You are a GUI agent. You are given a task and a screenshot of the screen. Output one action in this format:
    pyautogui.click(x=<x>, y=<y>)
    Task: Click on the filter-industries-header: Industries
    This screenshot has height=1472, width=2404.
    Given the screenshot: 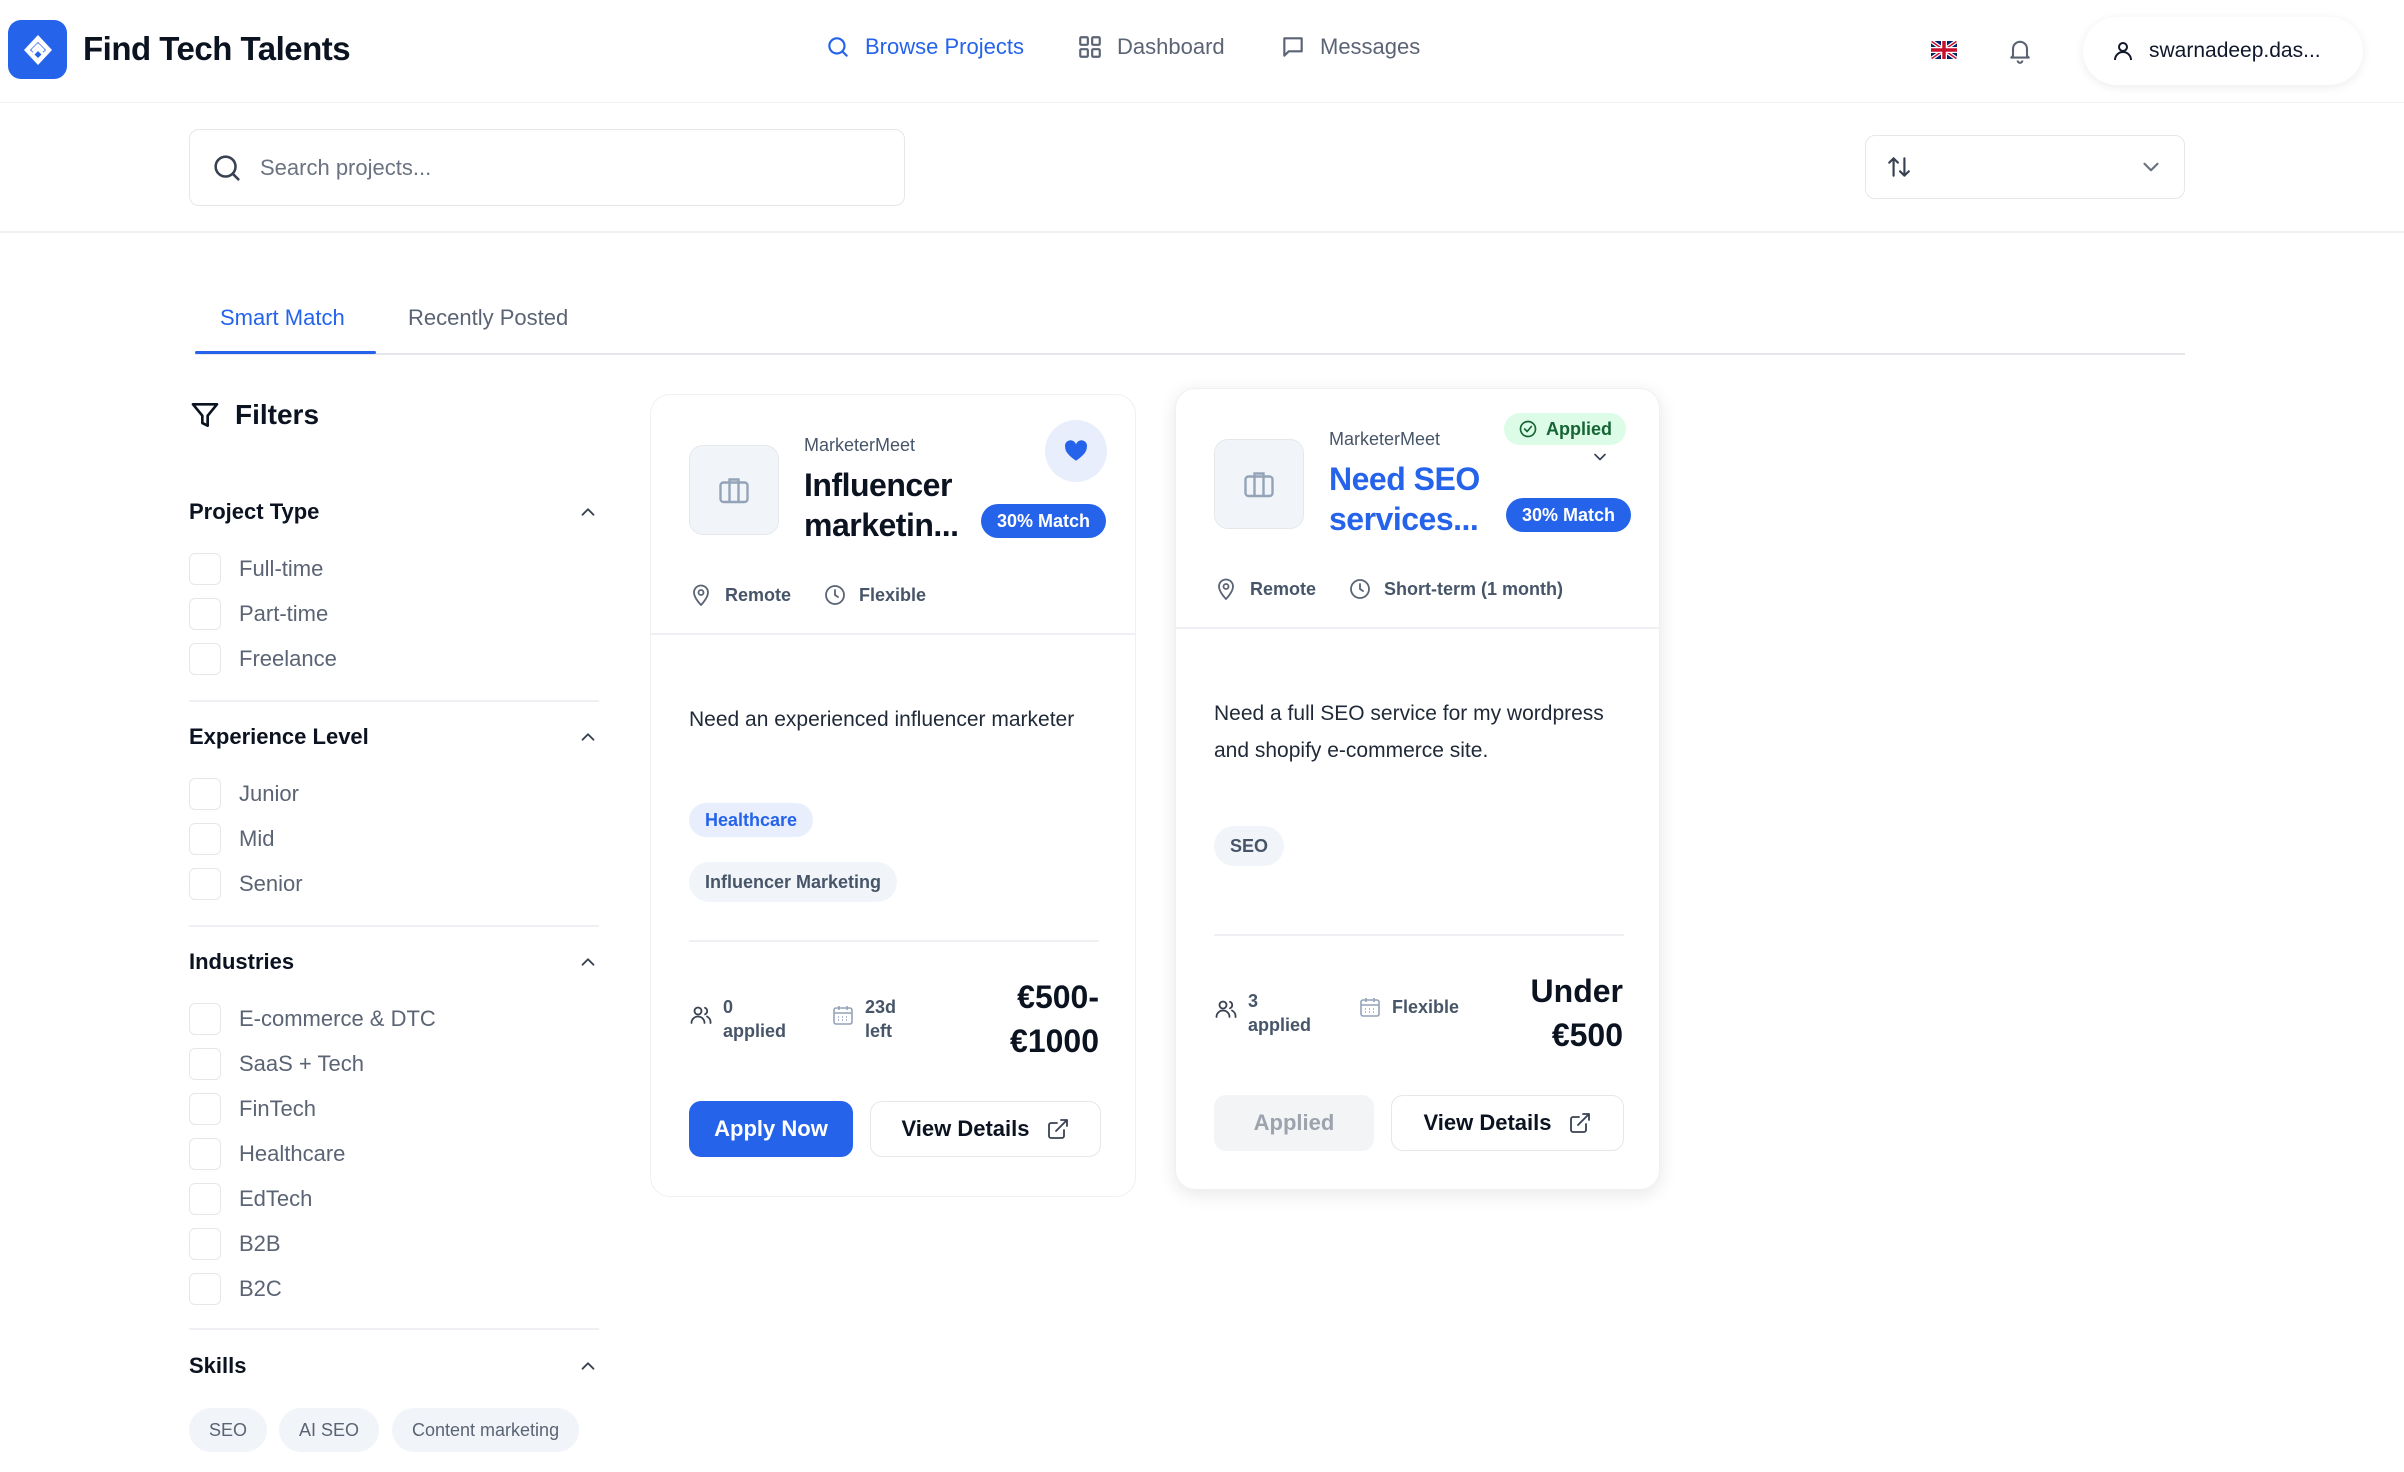 What is the action you would take?
    pyautogui.click(x=394, y=962)
    